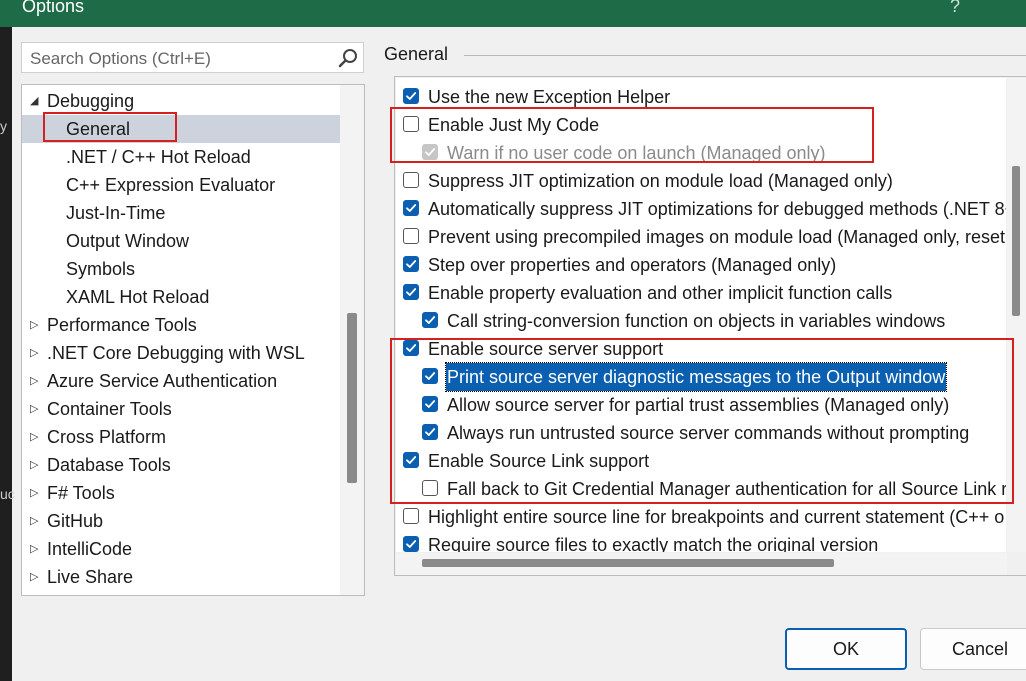 The height and width of the screenshot is (681, 1026). I want to click on title-bar: Options ?, so click(513, 13).